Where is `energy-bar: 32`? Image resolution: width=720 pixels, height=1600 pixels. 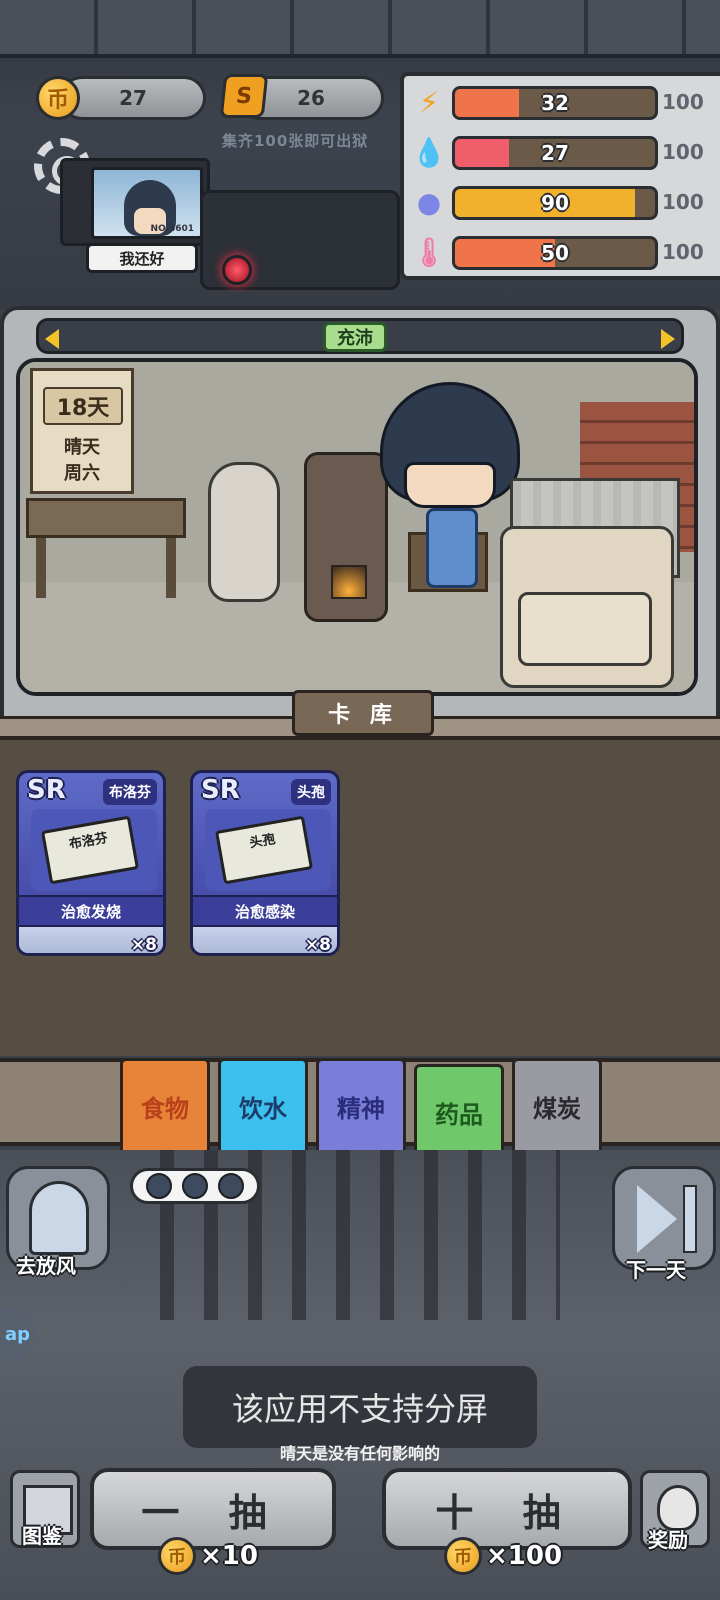 energy-bar: 32 is located at coordinates (555, 103).